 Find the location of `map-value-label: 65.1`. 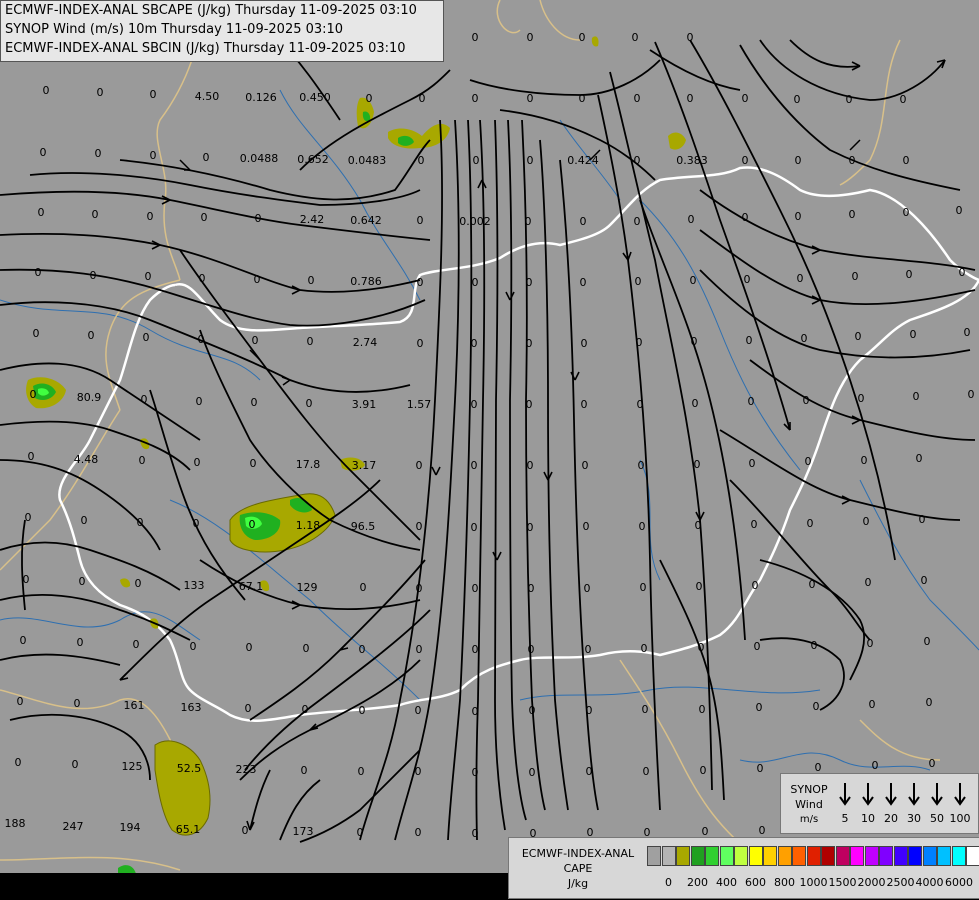

map-value-label: 65.1 is located at coordinates (188, 829).